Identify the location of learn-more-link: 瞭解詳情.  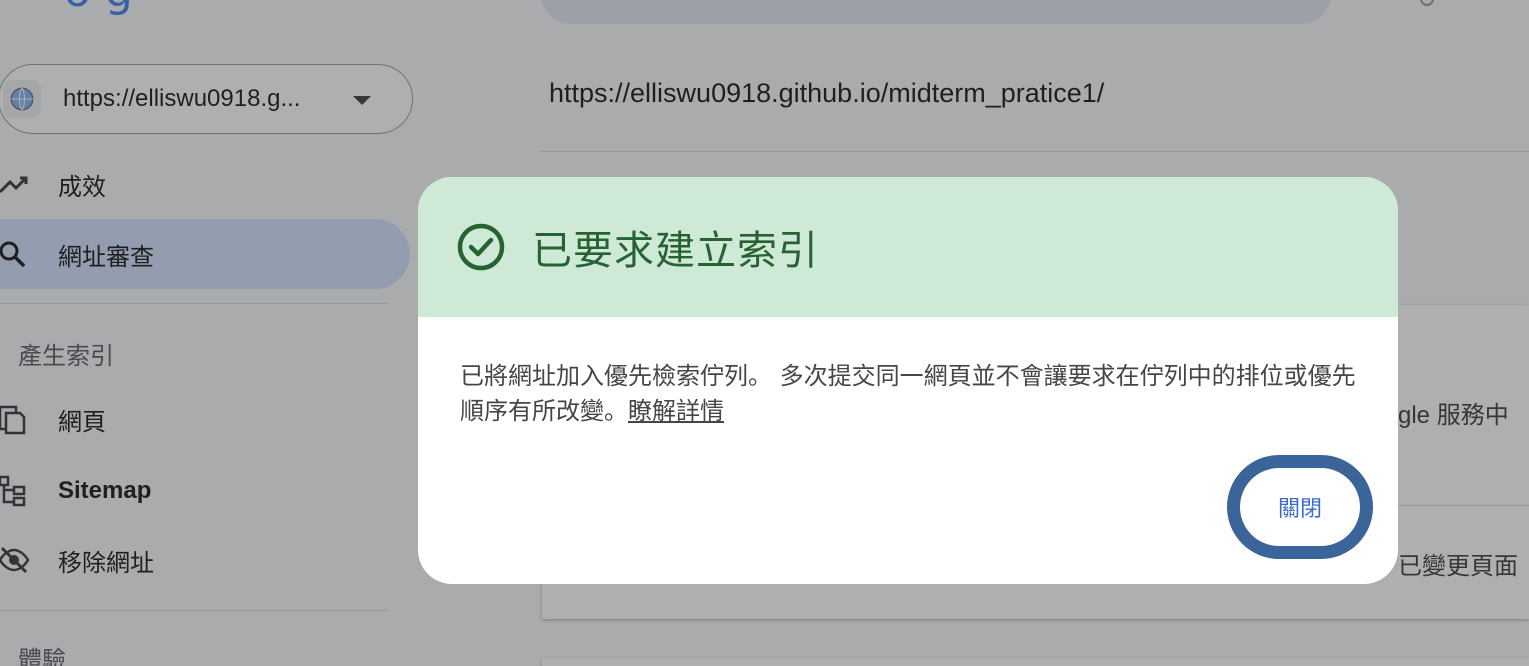
(676, 411).